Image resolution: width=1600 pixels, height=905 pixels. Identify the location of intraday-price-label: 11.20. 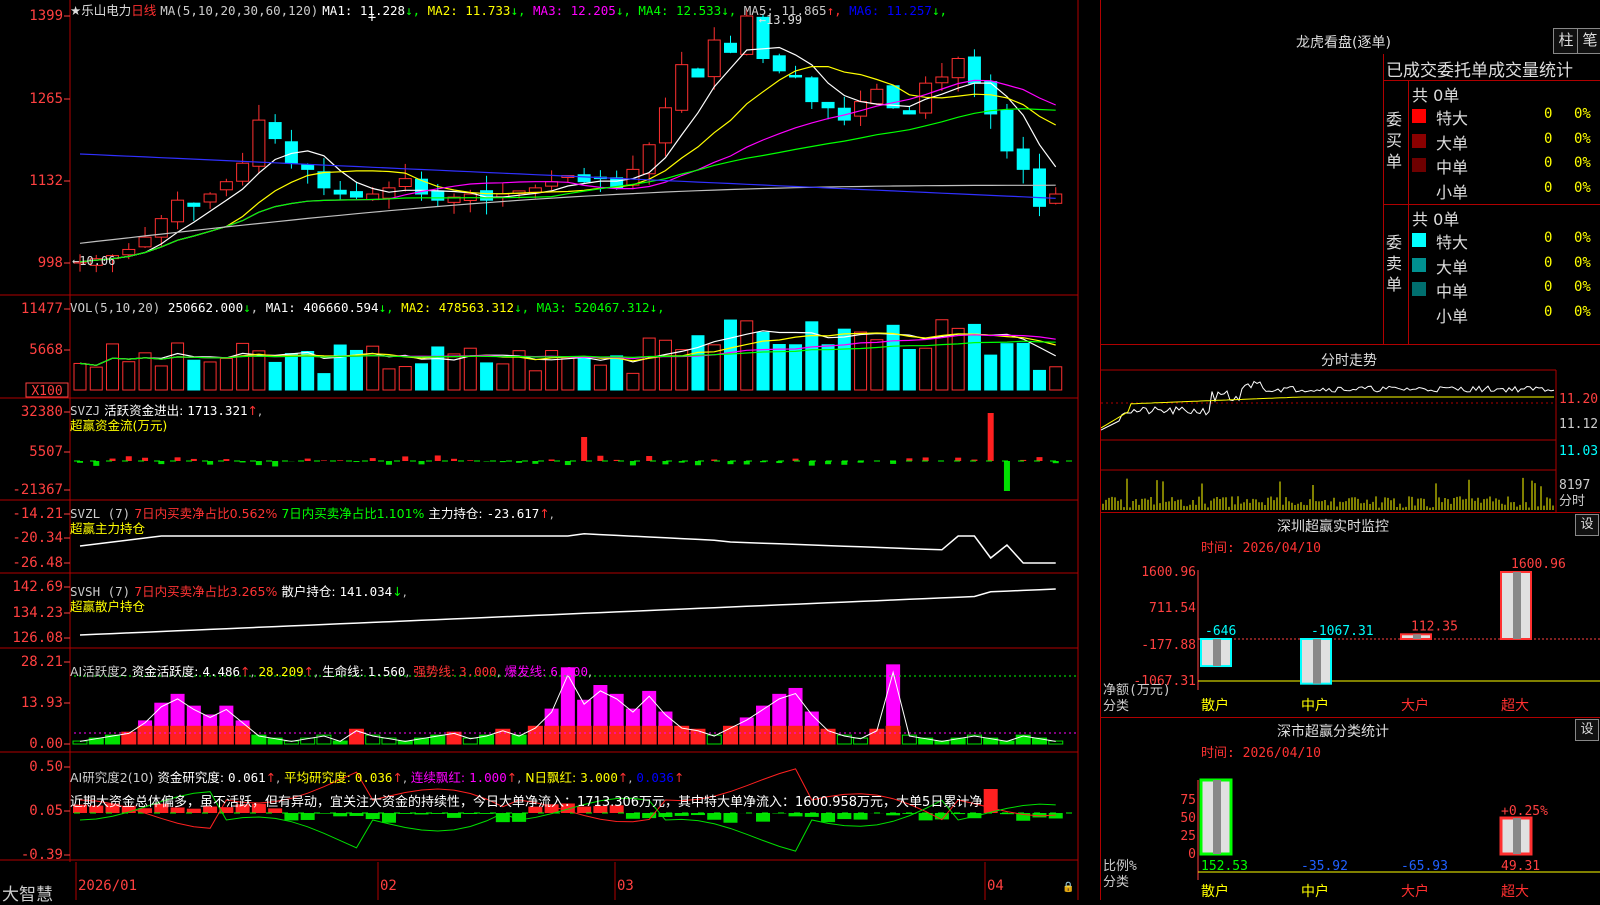
(1578, 399).